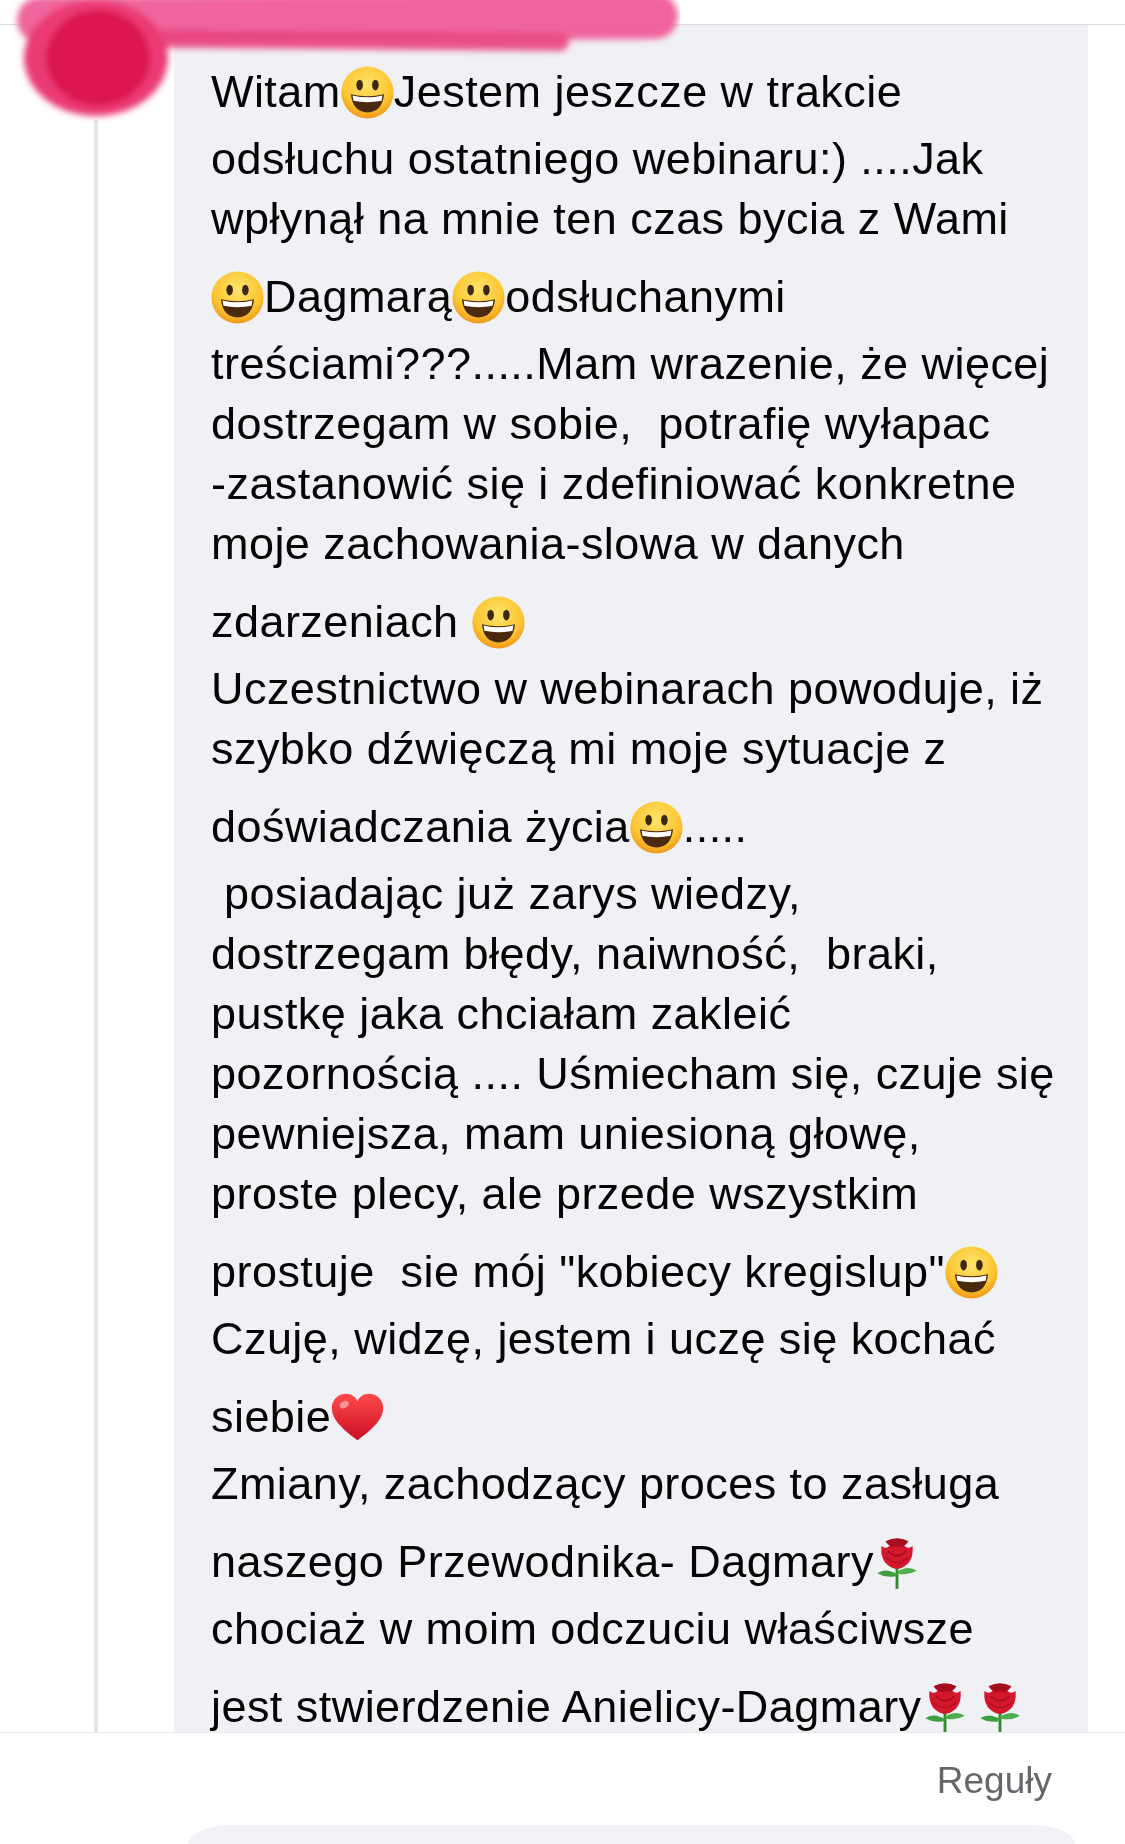 This screenshot has height=1844, width=1125. Describe the element at coordinates (578, 1272) in the screenshot. I see `comment-text: prostuje sie mój "kobiecy kregislup"` at that location.